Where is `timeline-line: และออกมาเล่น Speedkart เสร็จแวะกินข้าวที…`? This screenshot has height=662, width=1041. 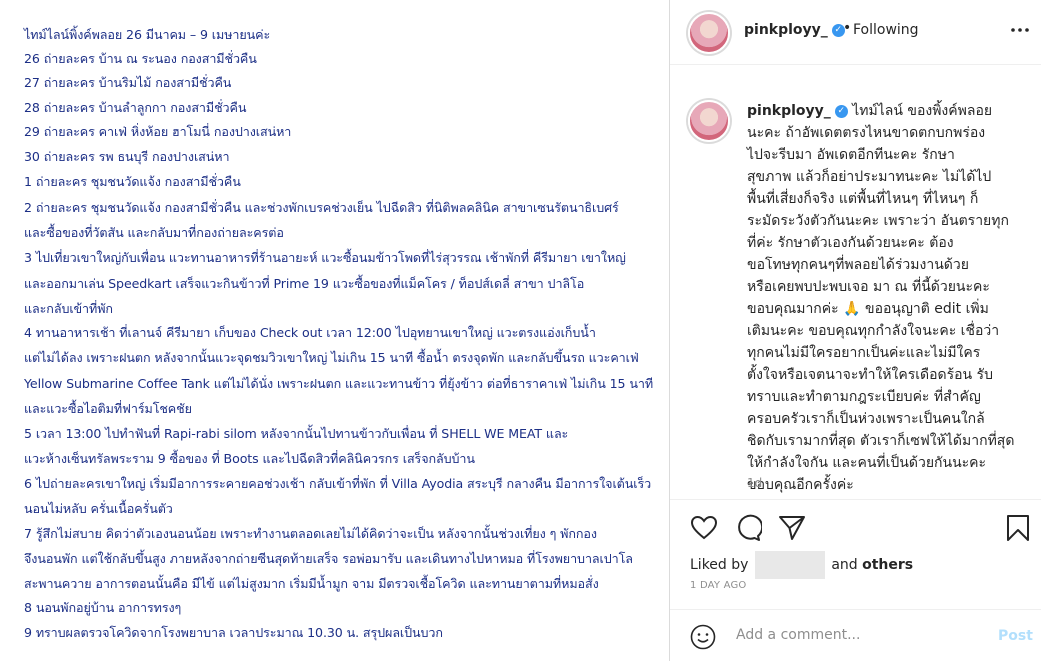 timeline-line: และออกมาเล่น Speedkart เสร็จแวะกินข้าวที… is located at coordinates (304, 283).